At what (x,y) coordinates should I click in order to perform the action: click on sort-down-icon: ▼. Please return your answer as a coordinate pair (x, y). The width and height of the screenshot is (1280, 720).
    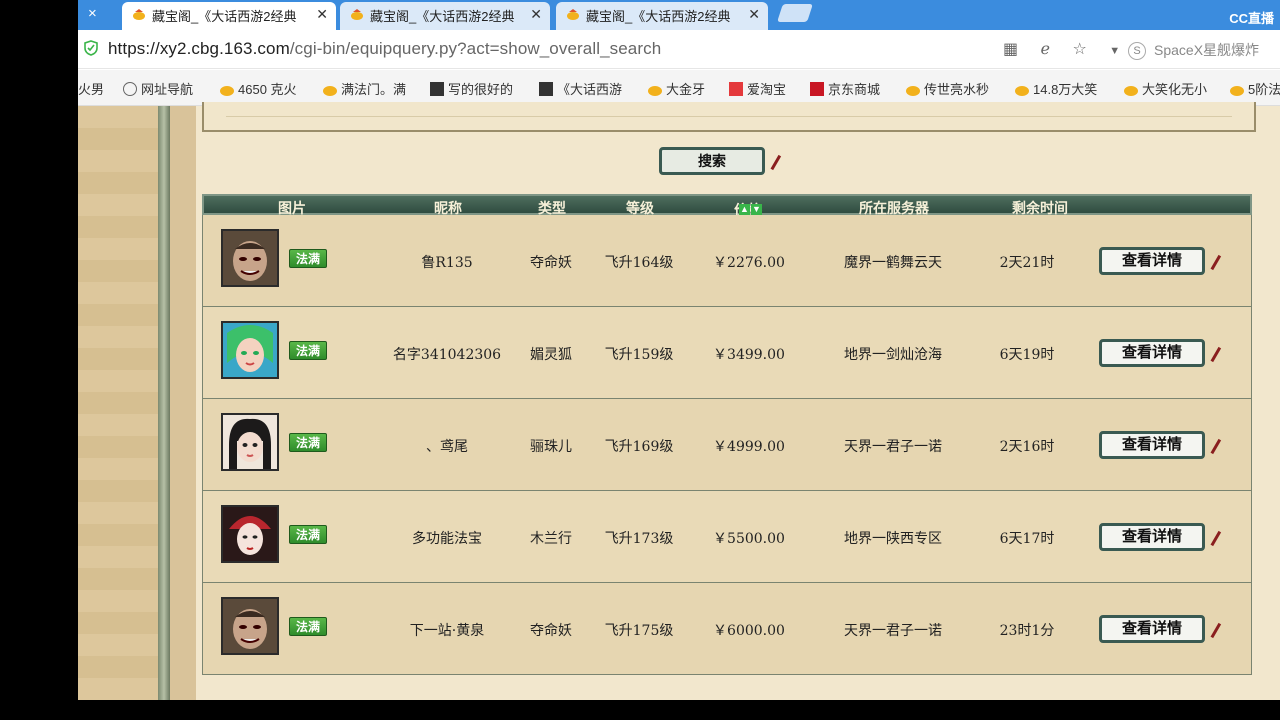
    Looking at the image, I should click on (756, 209).